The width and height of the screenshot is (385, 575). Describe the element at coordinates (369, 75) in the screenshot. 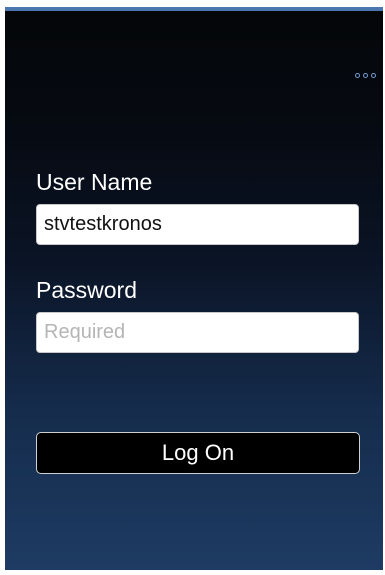

I see `overflow-menu-icon` at that location.